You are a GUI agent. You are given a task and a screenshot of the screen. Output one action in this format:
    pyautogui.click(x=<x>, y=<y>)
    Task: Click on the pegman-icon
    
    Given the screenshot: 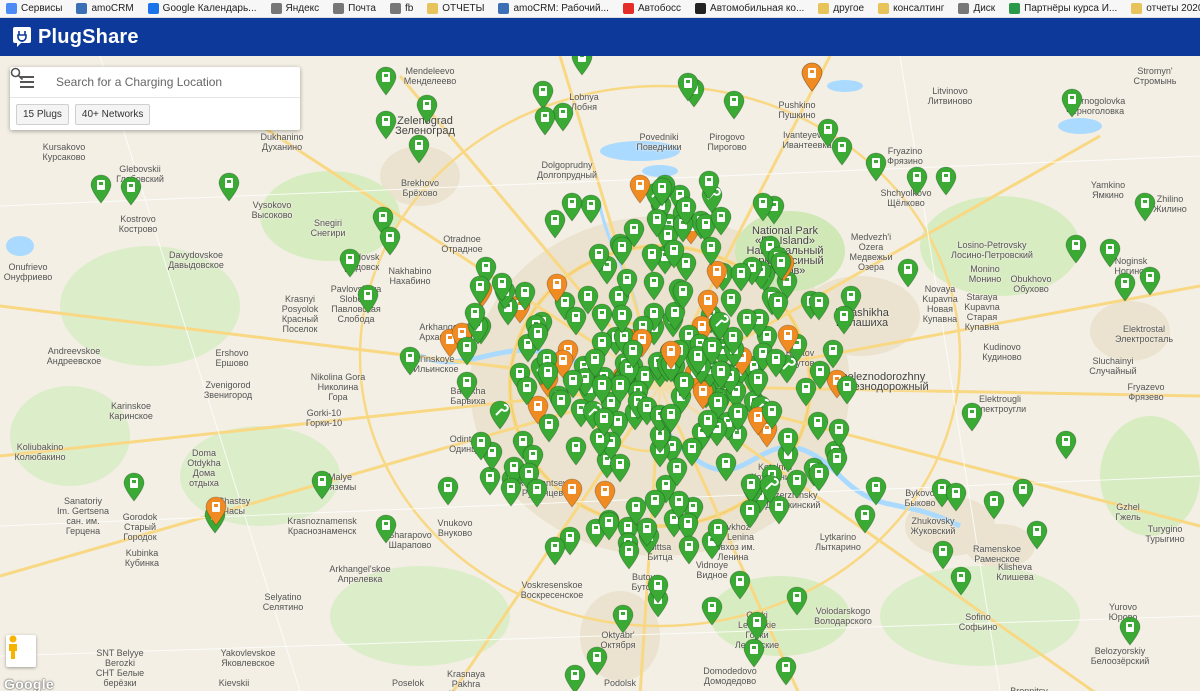 What is the action you would take?
    pyautogui.click(x=21, y=651)
    